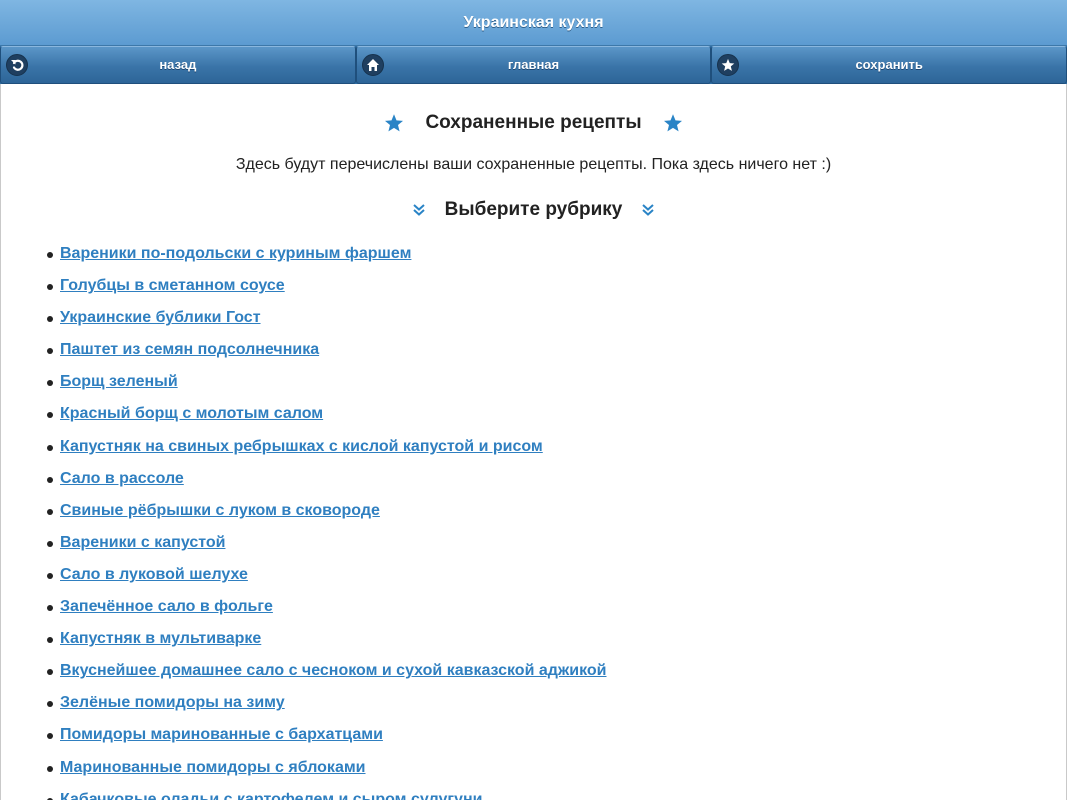 This screenshot has width=1067, height=800. I want to click on list-item: Маринованные помидоры с яблоками, so click(555, 773).